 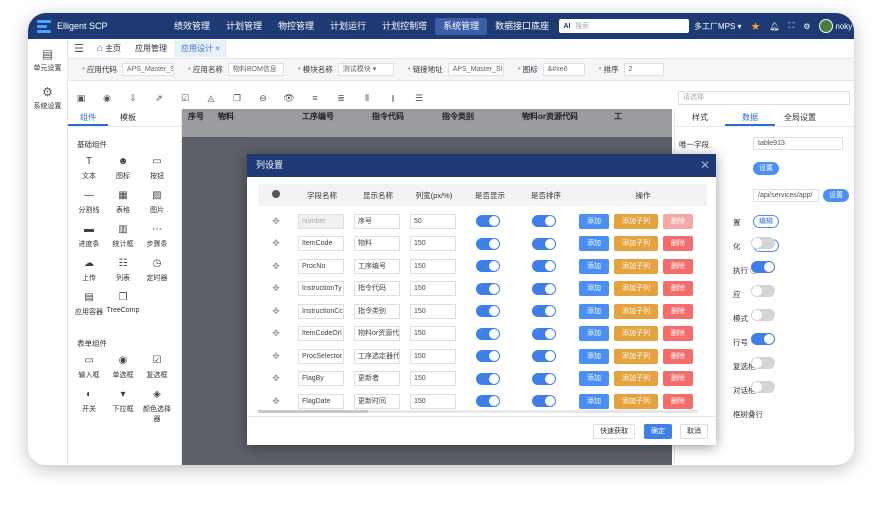 I want to click on nav-item: 绩效管理, so click(x=192, y=26).